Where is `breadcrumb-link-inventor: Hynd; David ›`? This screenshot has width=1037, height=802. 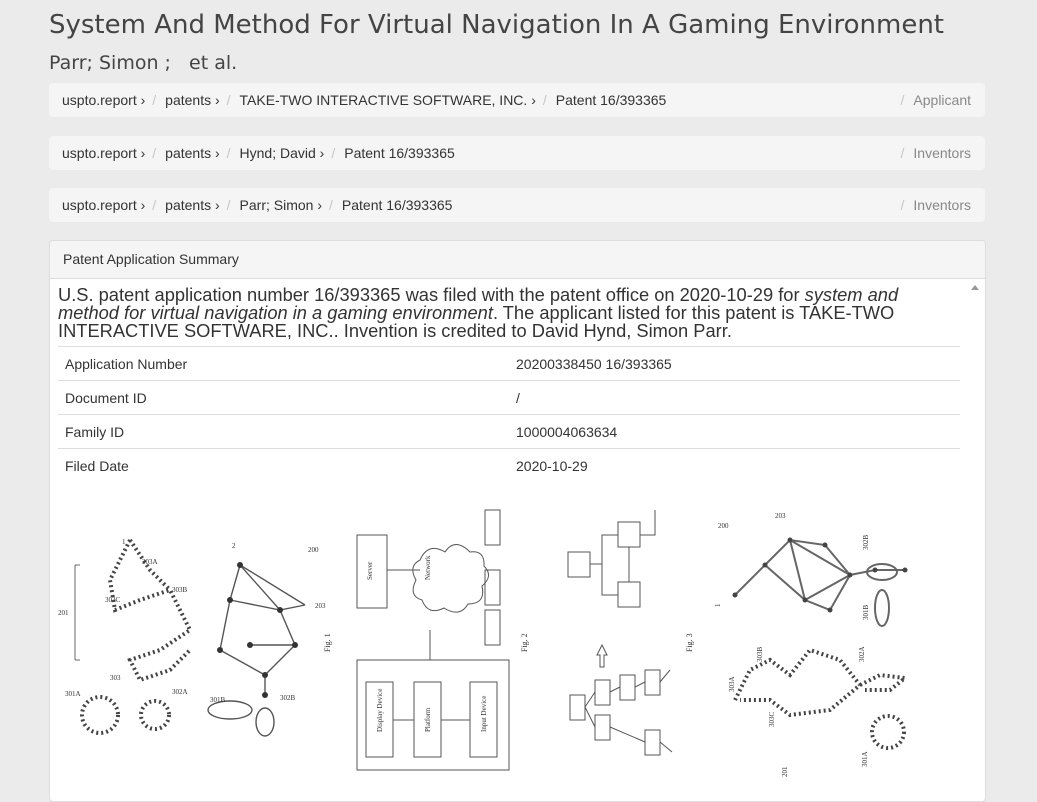 breadcrumb-link-inventor: Hynd; David › is located at coordinates (282, 153).